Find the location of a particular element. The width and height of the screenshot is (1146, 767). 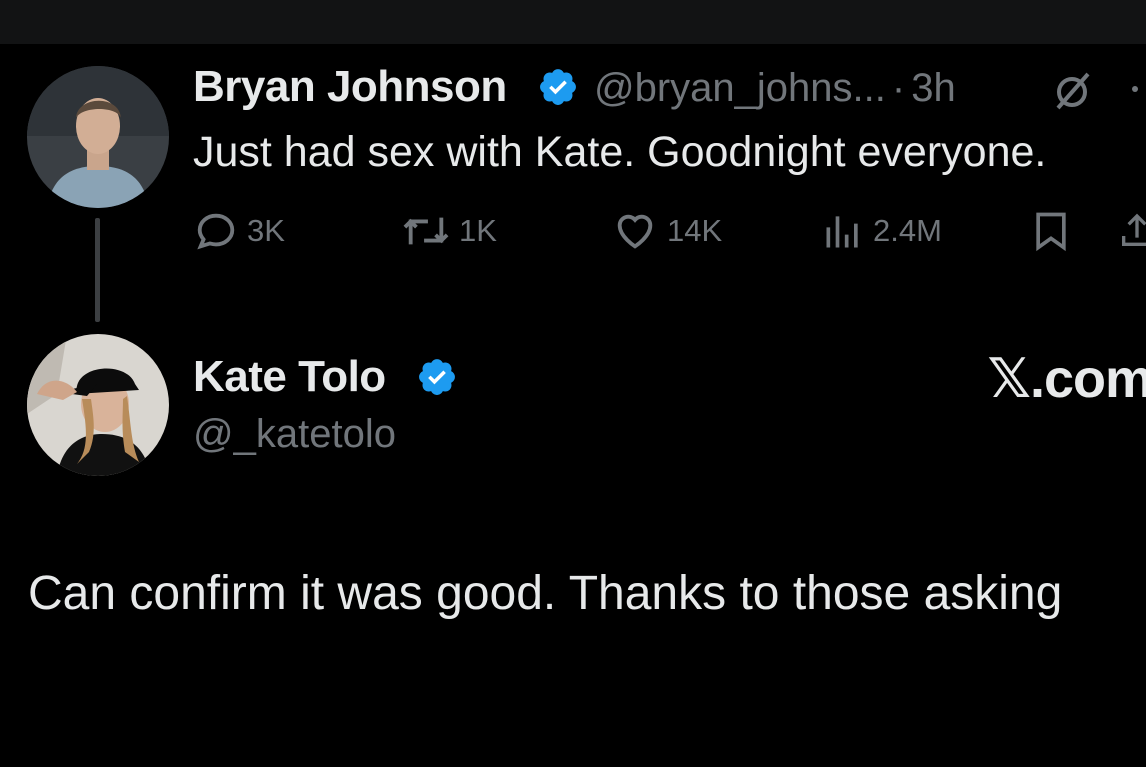

reply-count: 3K is located at coordinates (266, 230).